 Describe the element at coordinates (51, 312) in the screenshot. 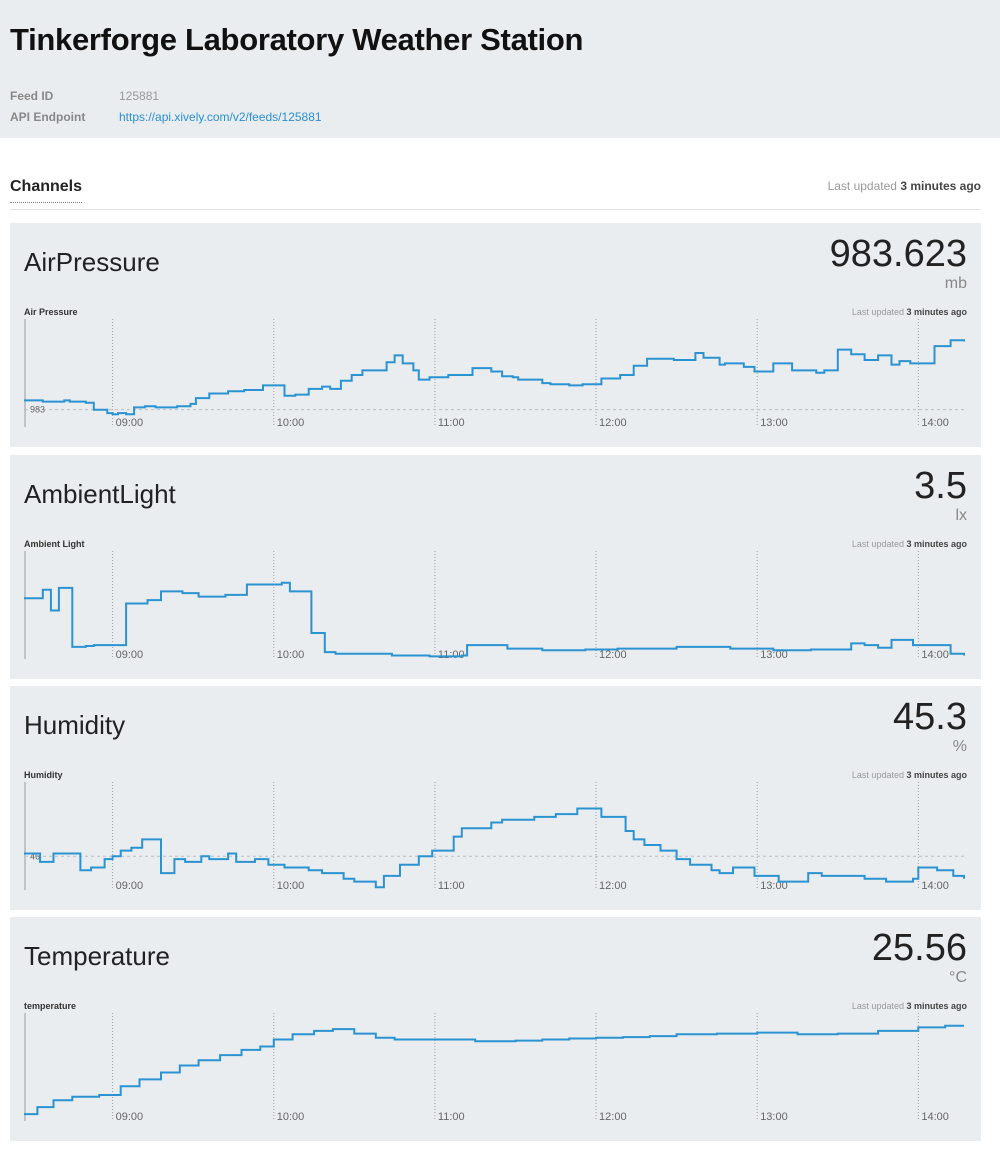

I see `graph-label: Air Pressure` at that location.